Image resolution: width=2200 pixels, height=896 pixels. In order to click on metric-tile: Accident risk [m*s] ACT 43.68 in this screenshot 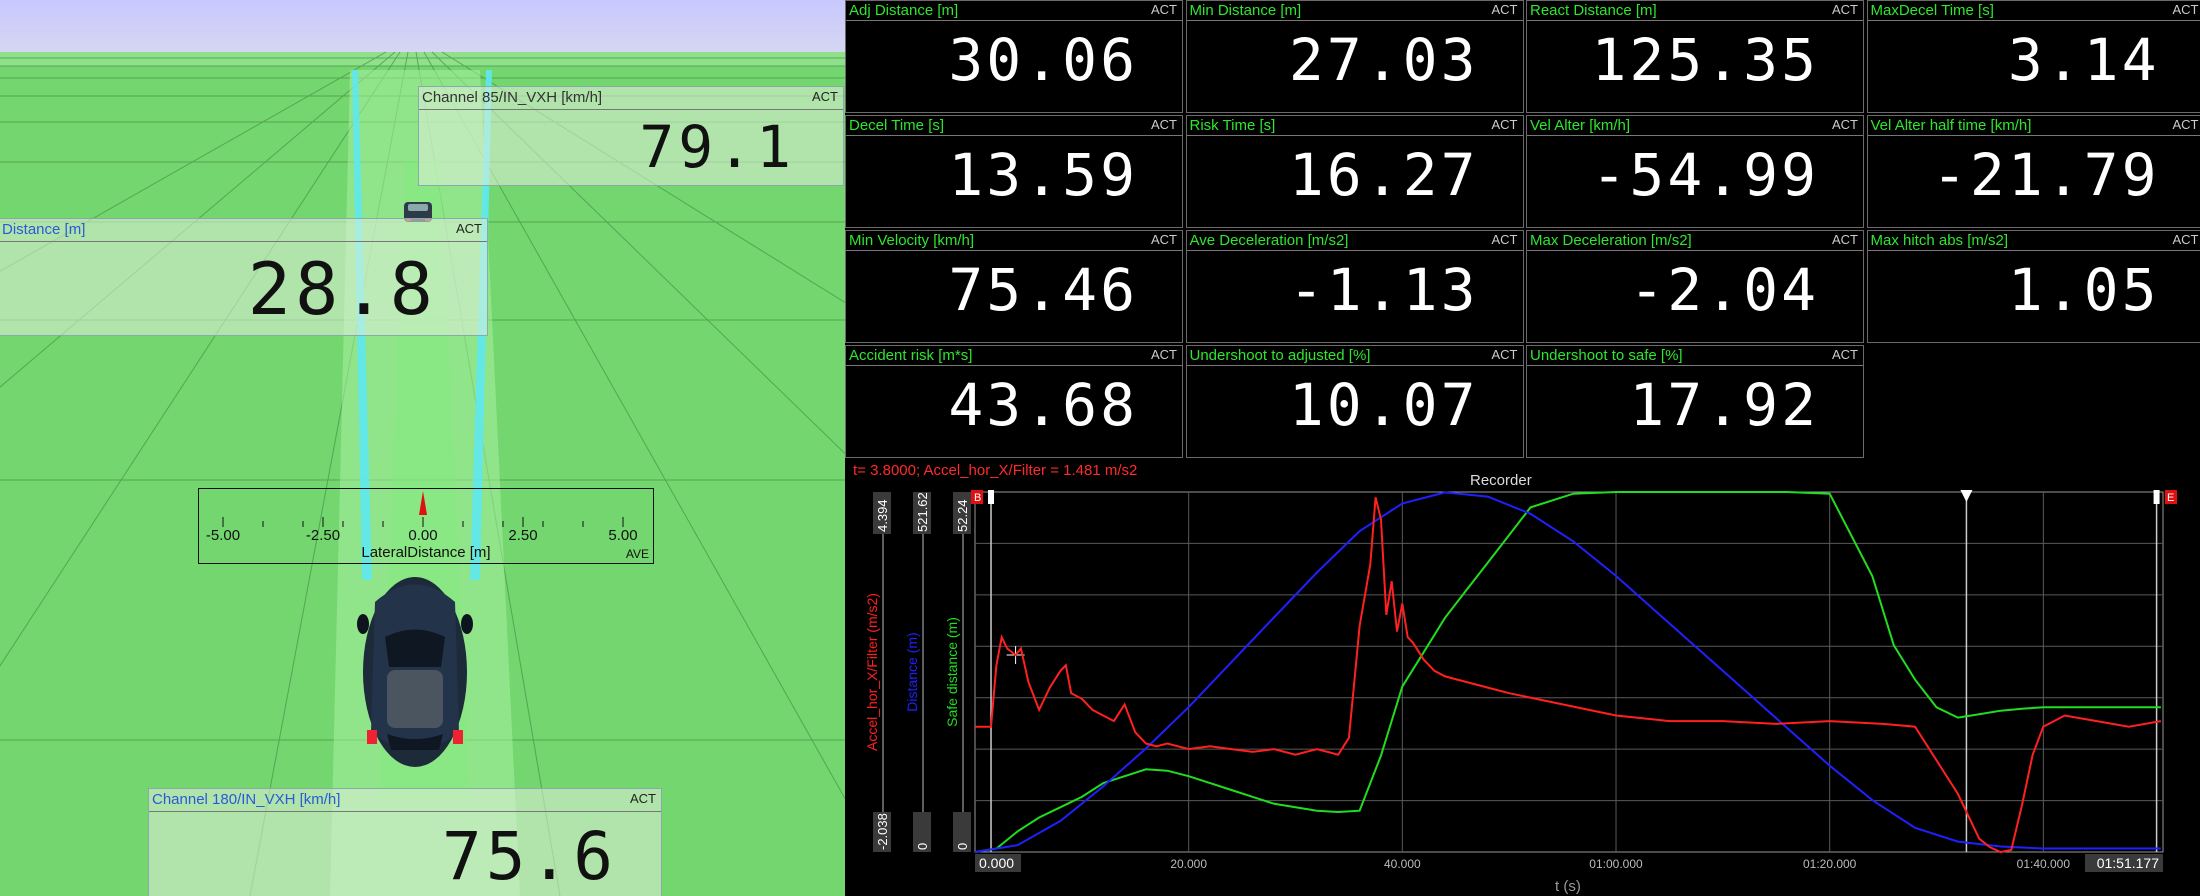, I will do `click(1014, 401)`.